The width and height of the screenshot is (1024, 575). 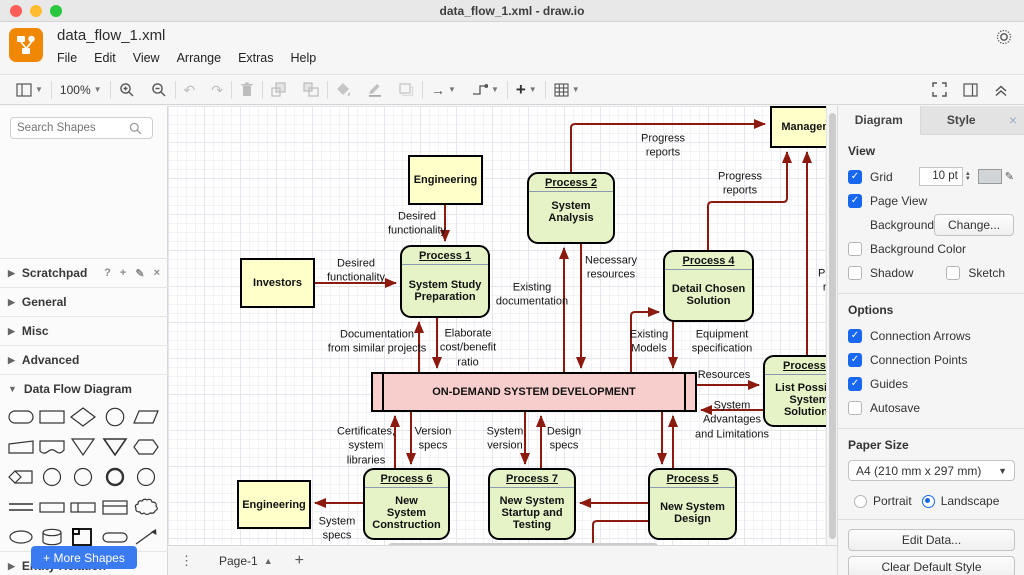 I want to click on sketch-checkbox, so click(x=953, y=272).